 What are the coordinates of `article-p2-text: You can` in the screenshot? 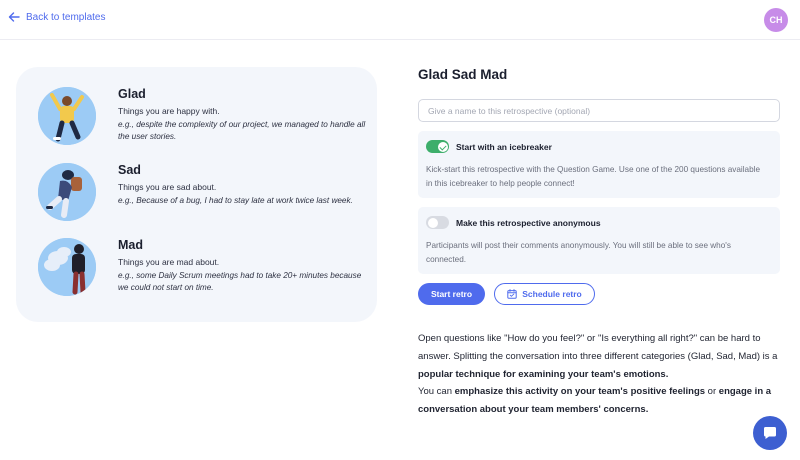 It's located at (436, 392).